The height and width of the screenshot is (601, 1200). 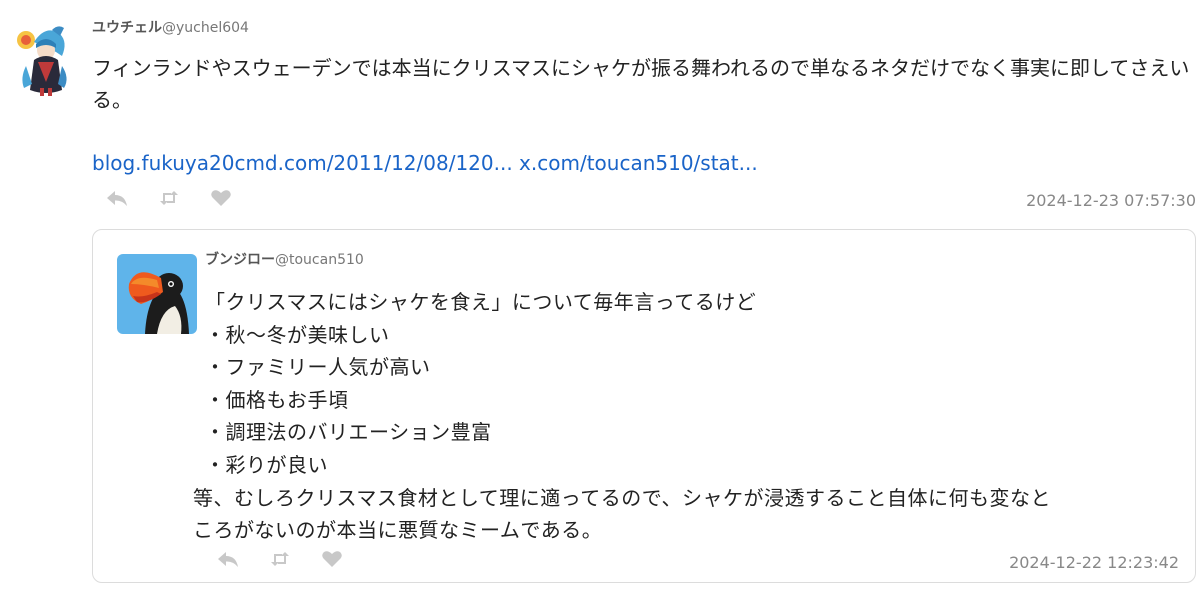 What do you see at coordinates (318, 367) in the screenshot?
I see `quote-line: ・ファミリー人気が高い` at bounding box center [318, 367].